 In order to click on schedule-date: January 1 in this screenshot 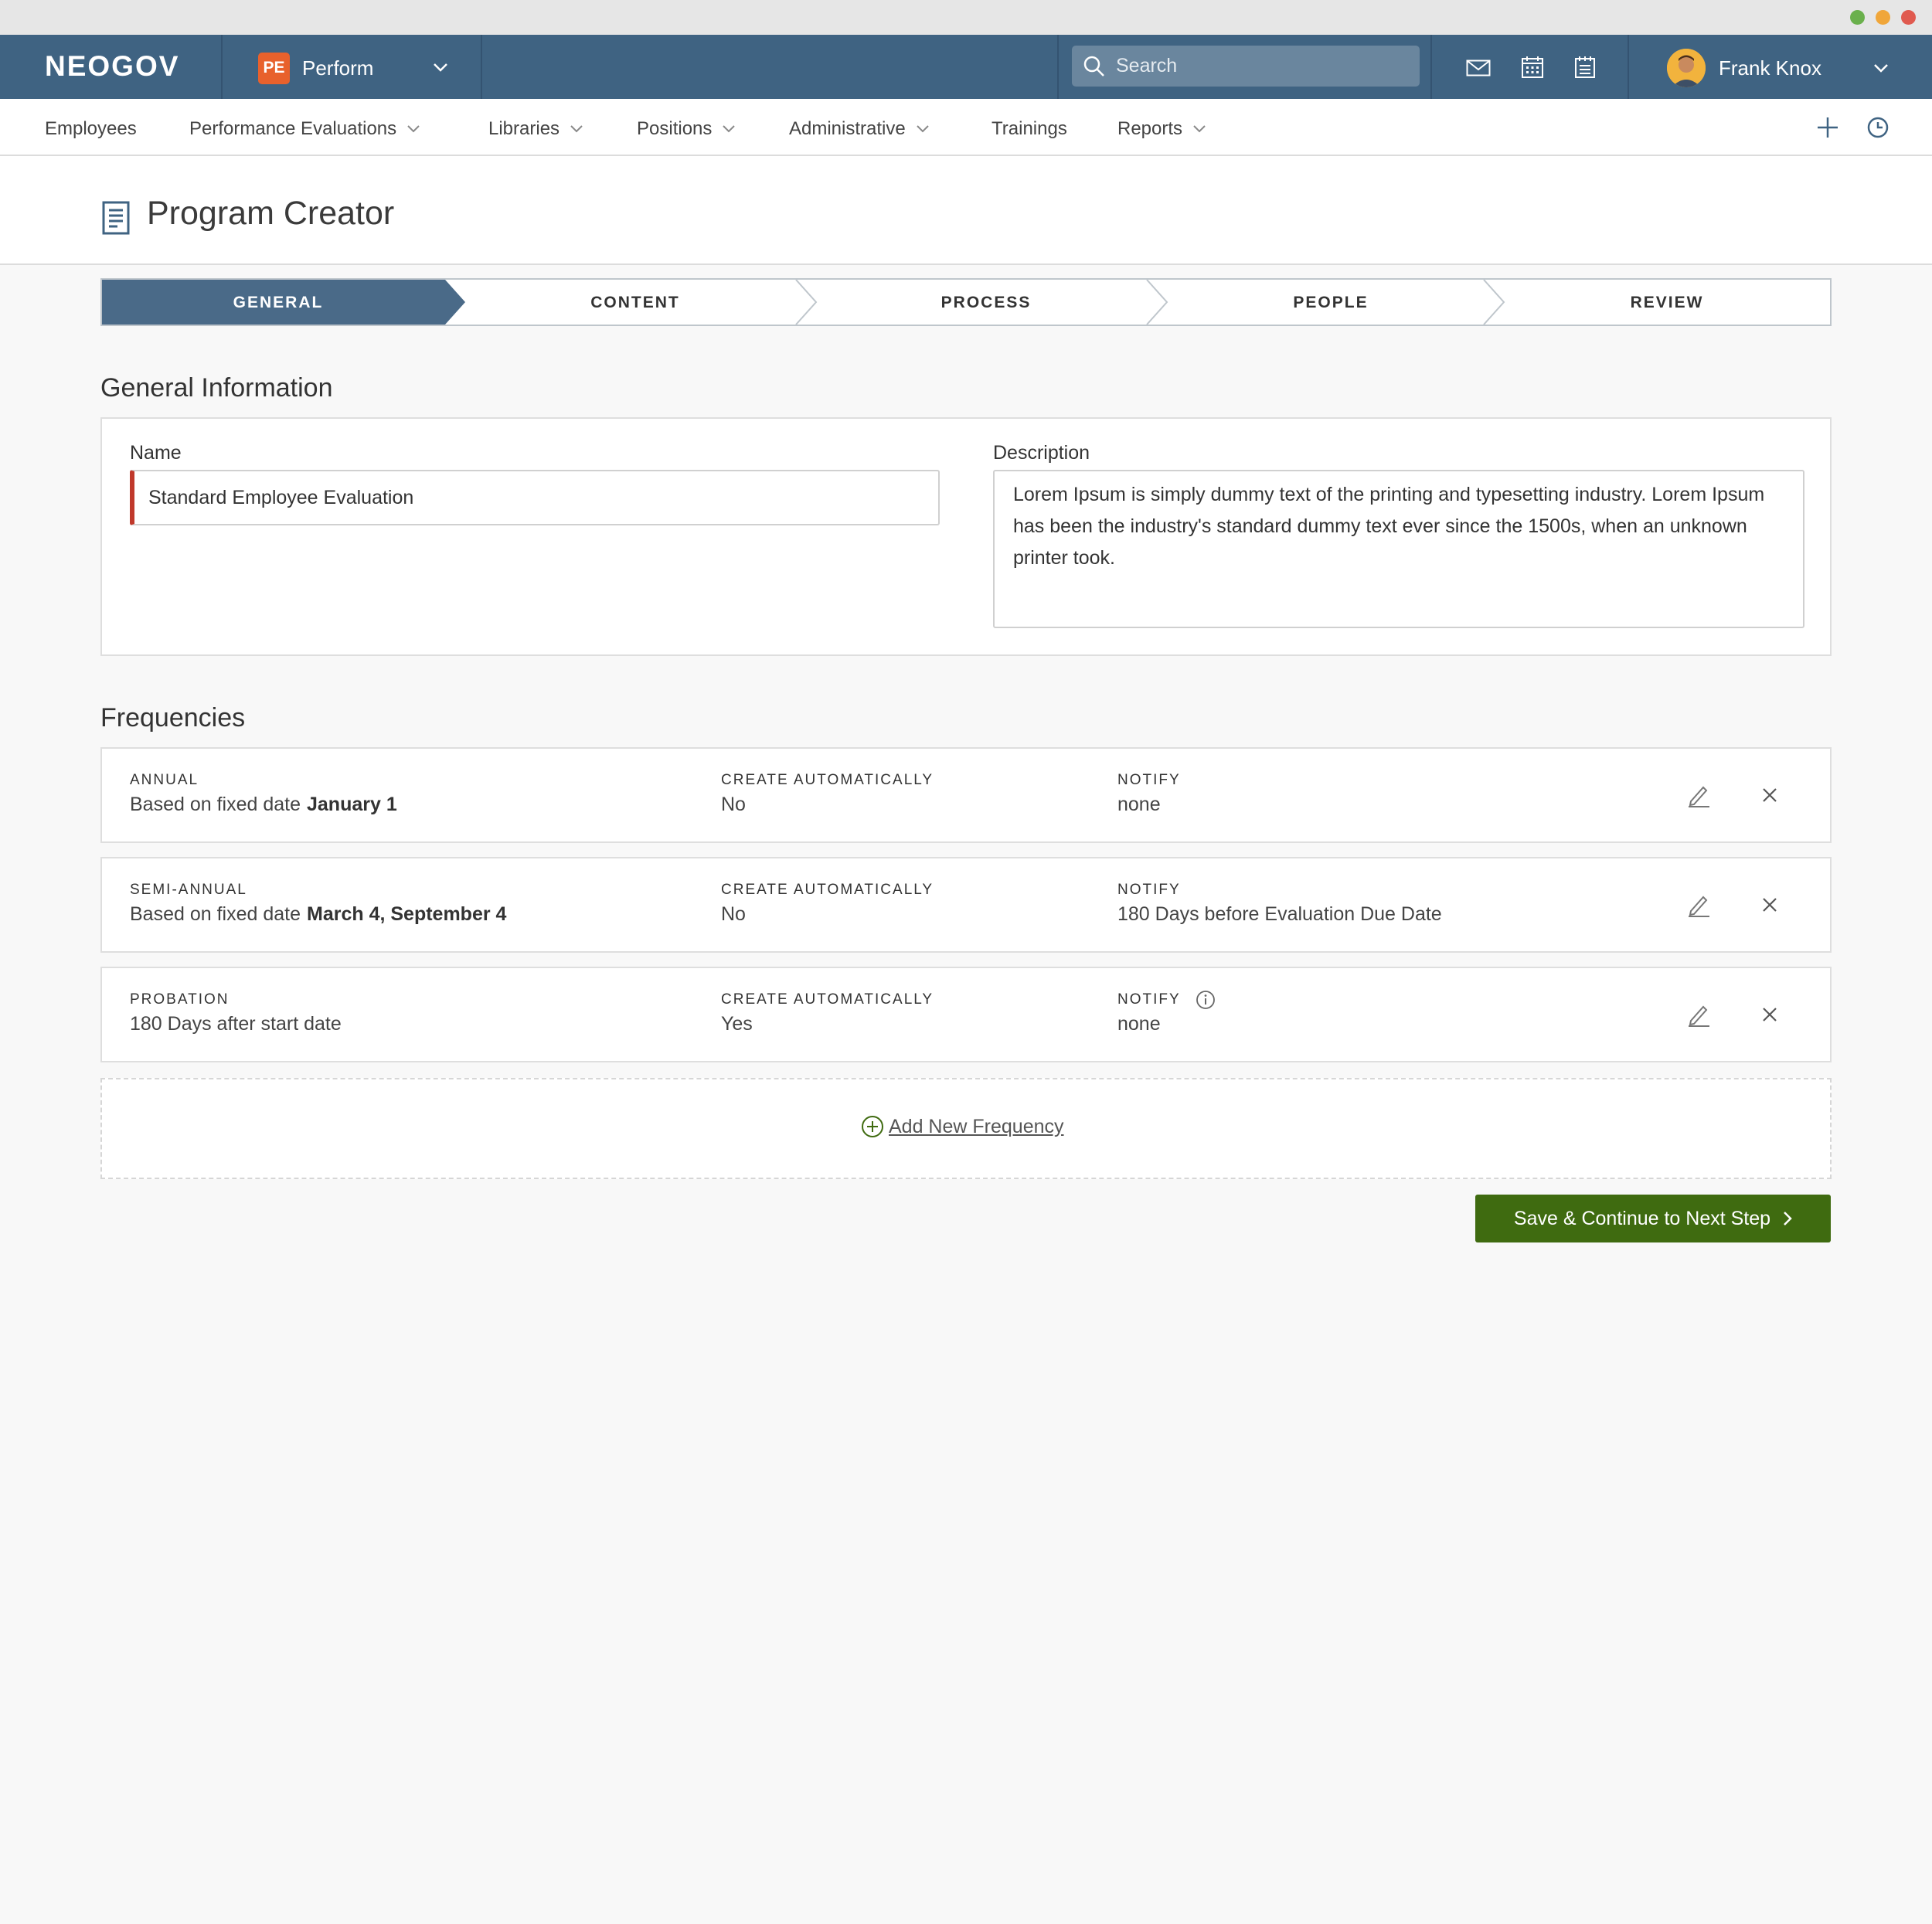, I will do `click(352, 804)`.